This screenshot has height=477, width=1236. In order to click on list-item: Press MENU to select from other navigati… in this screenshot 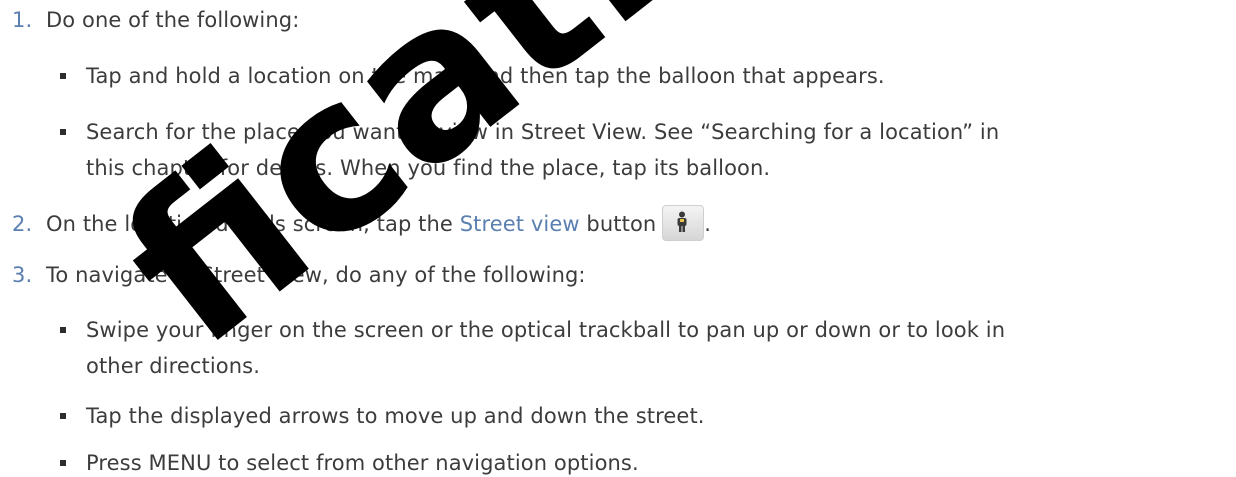, I will do `click(362, 463)`.